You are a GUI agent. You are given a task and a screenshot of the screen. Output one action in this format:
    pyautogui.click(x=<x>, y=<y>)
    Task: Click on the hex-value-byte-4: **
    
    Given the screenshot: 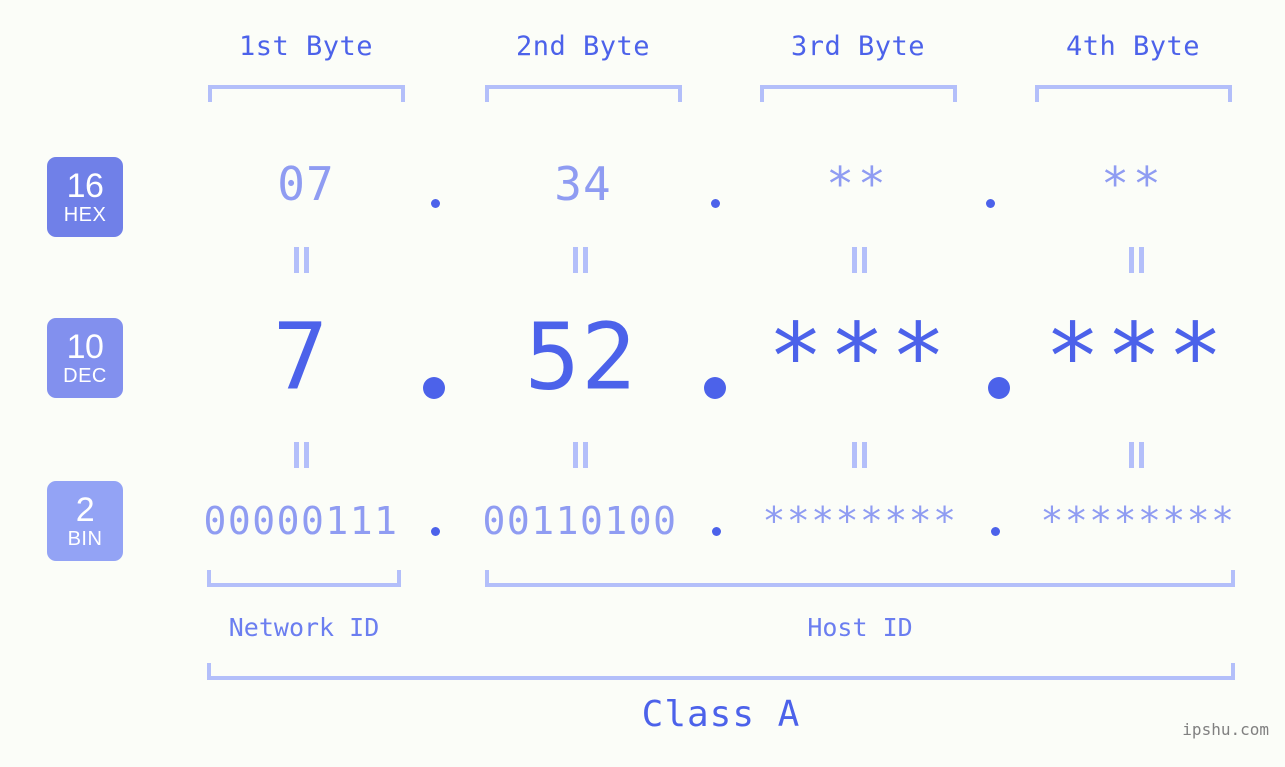 What is the action you would take?
    pyautogui.click(x=1133, y=184)
    